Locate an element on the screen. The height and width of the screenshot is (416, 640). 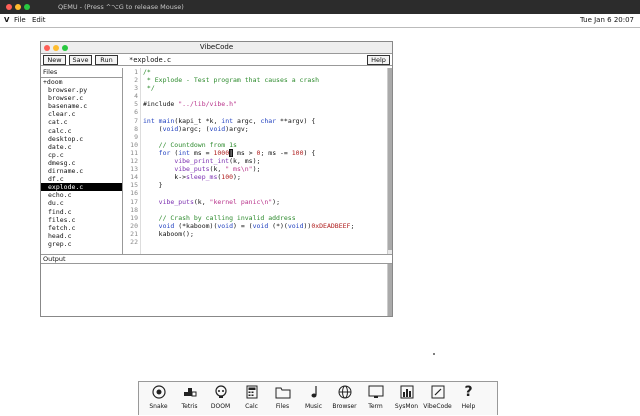
folder-item: +doom is located at coordinates (81, 82).